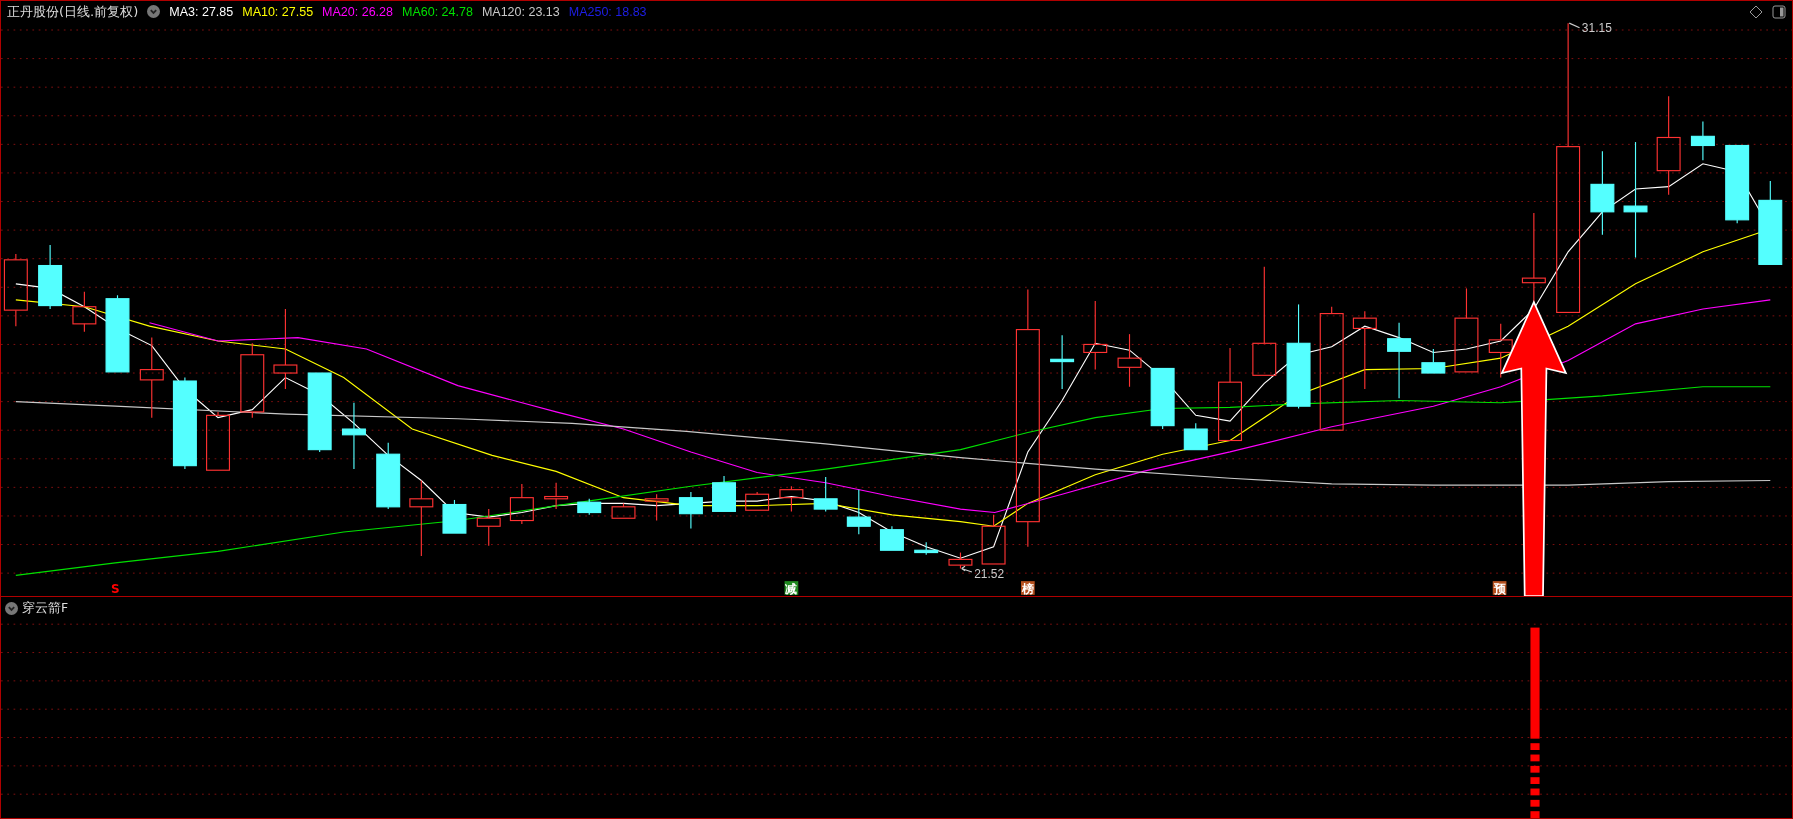 This screenshot has height=819, width=1793. I want to click on indicator-value: MA10: 27.55, so click(278, 11).